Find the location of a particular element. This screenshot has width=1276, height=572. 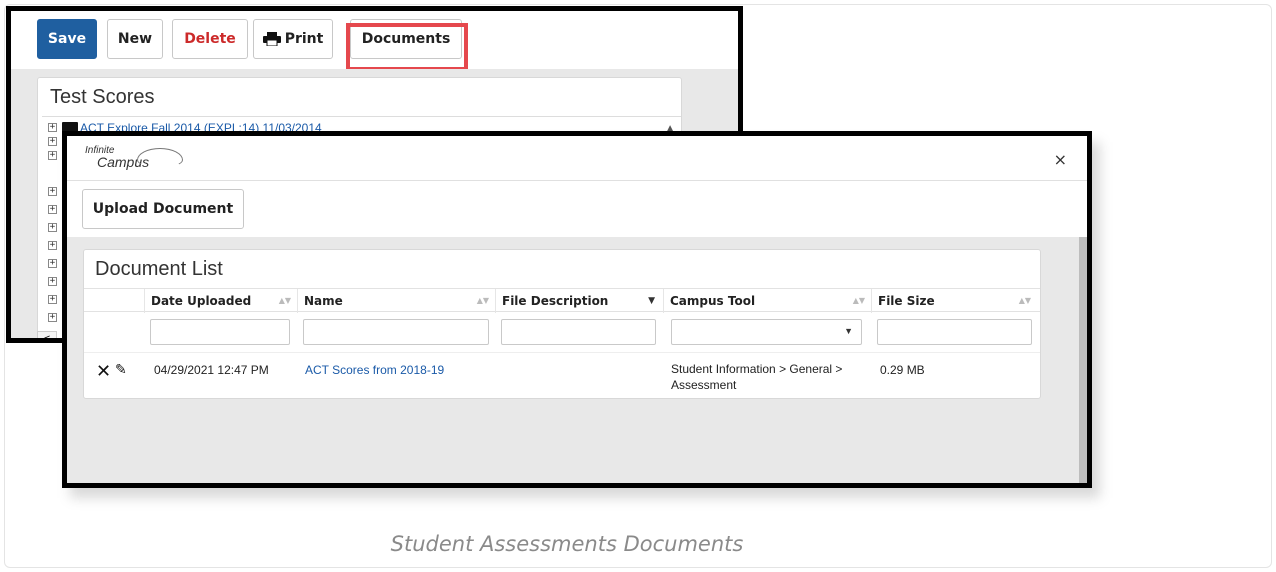

filter-date-uploaded-input is located at coordinates (220, 332).